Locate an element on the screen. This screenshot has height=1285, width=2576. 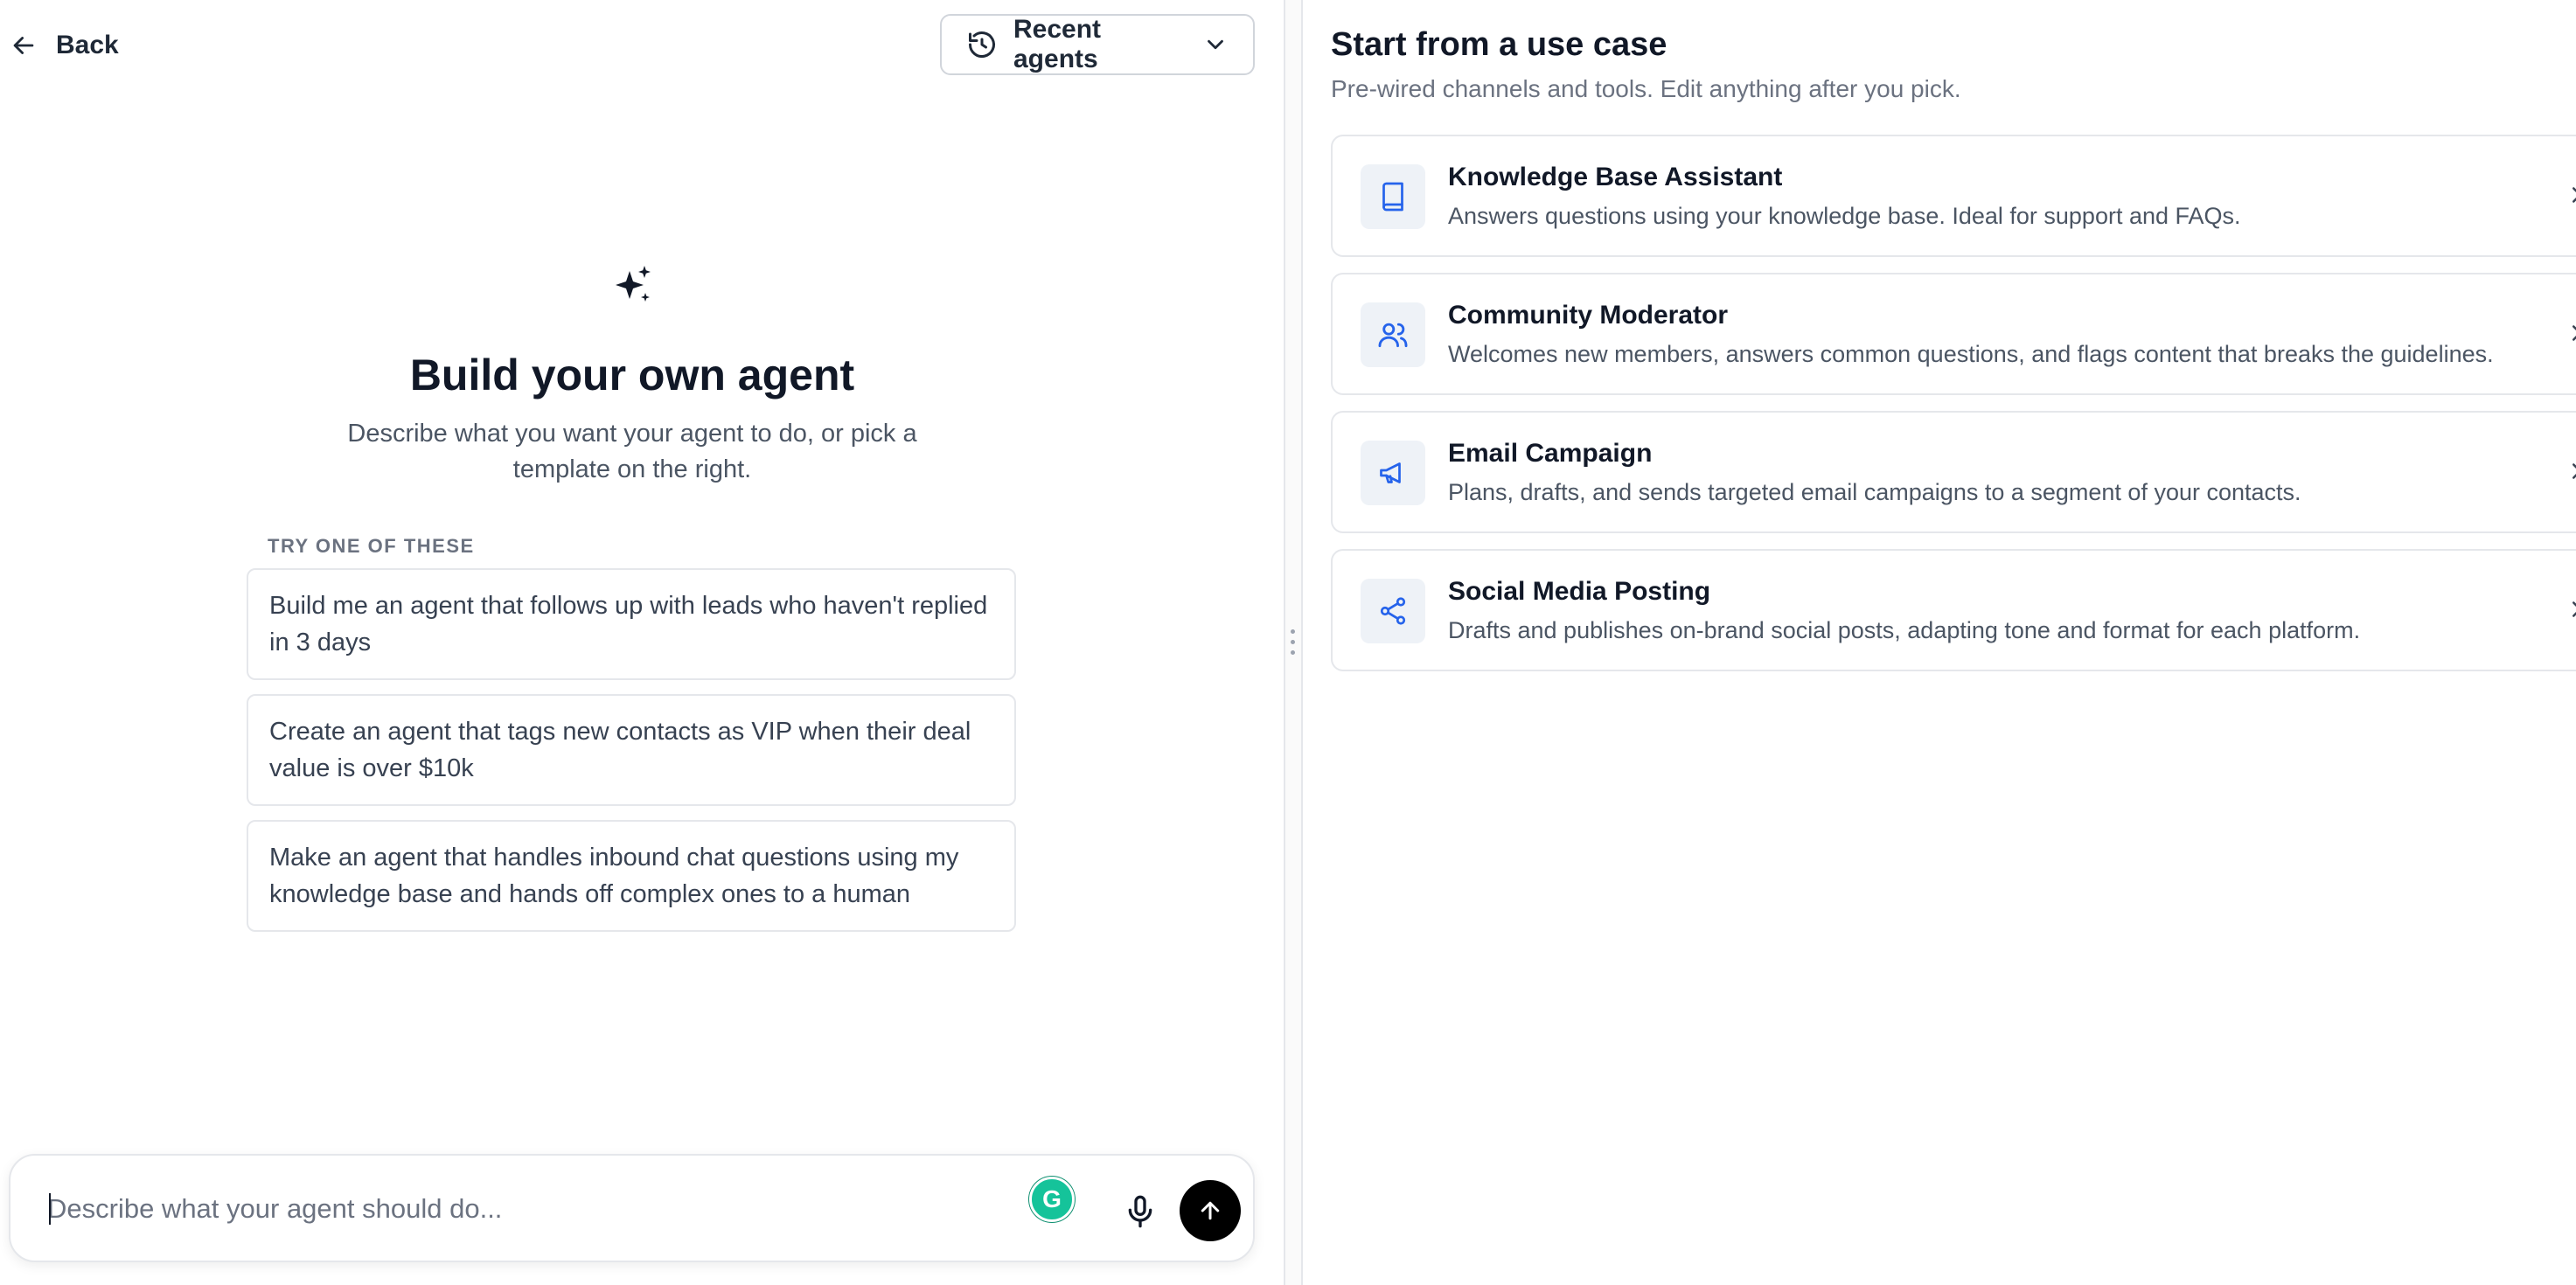
book-icon is located at coordinates (1392, 197).